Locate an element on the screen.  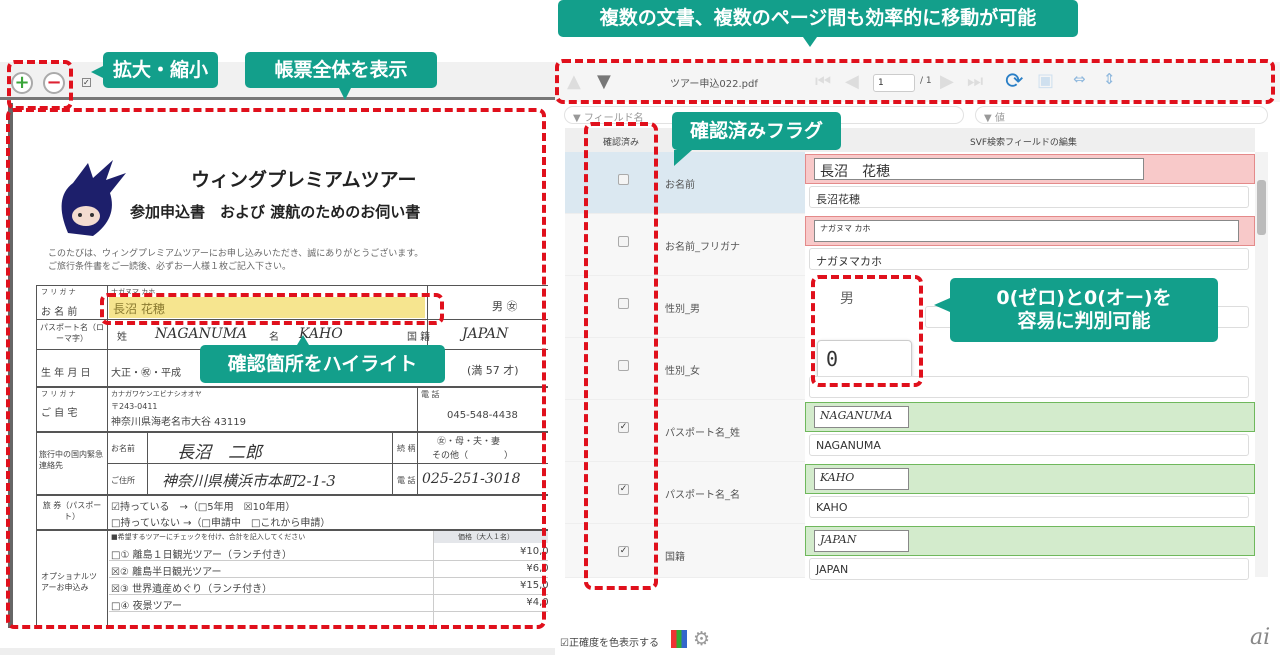
tour-price: ¥6,00 is located at coordinates (537, 568).